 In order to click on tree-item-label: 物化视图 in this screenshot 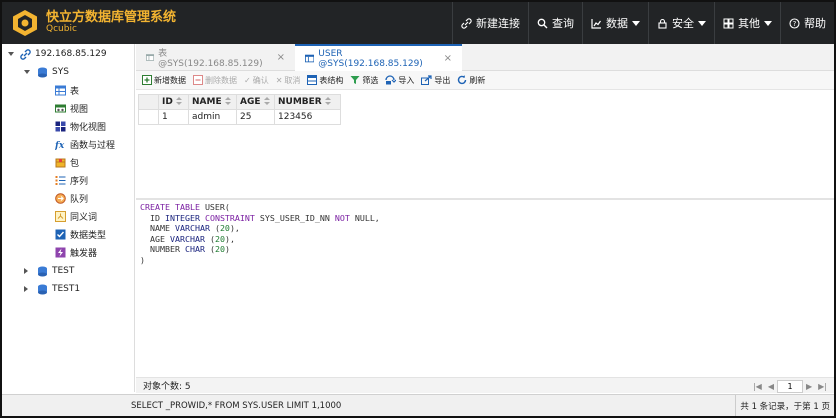, I will do `click(88, 127)`.